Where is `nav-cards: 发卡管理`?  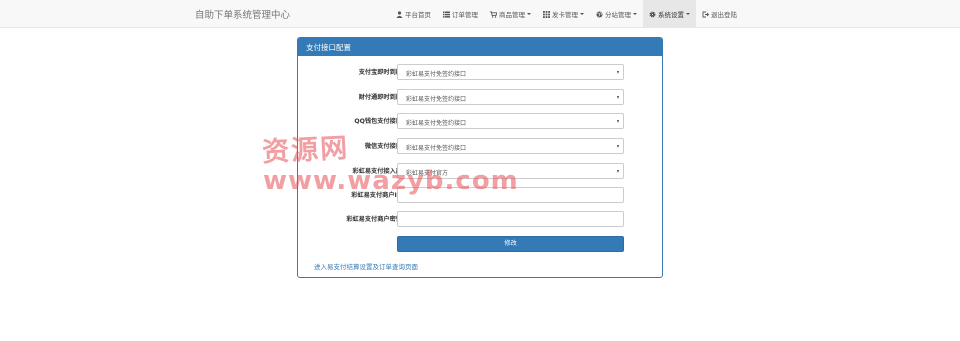 nav-cards: 发卡管理 is located at coordinates (563, 14).